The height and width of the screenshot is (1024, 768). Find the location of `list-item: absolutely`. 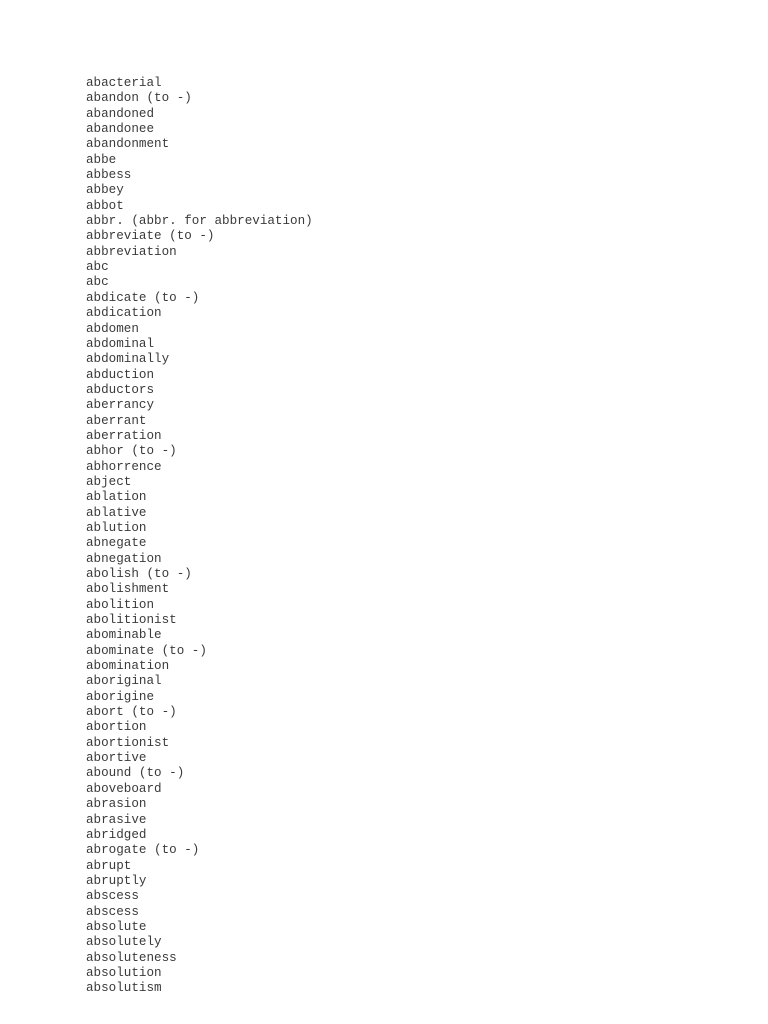

list-item: absolutely is located at coordinates (124, 942).